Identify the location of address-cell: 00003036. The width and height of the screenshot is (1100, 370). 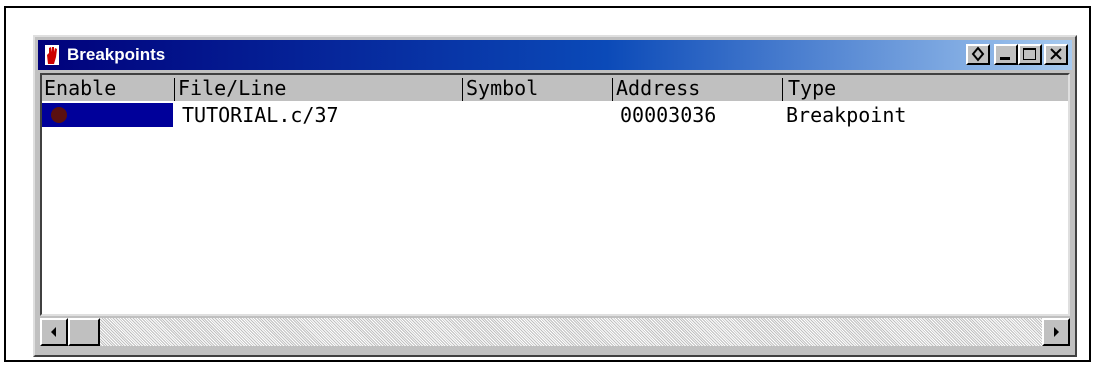
(668, 115).